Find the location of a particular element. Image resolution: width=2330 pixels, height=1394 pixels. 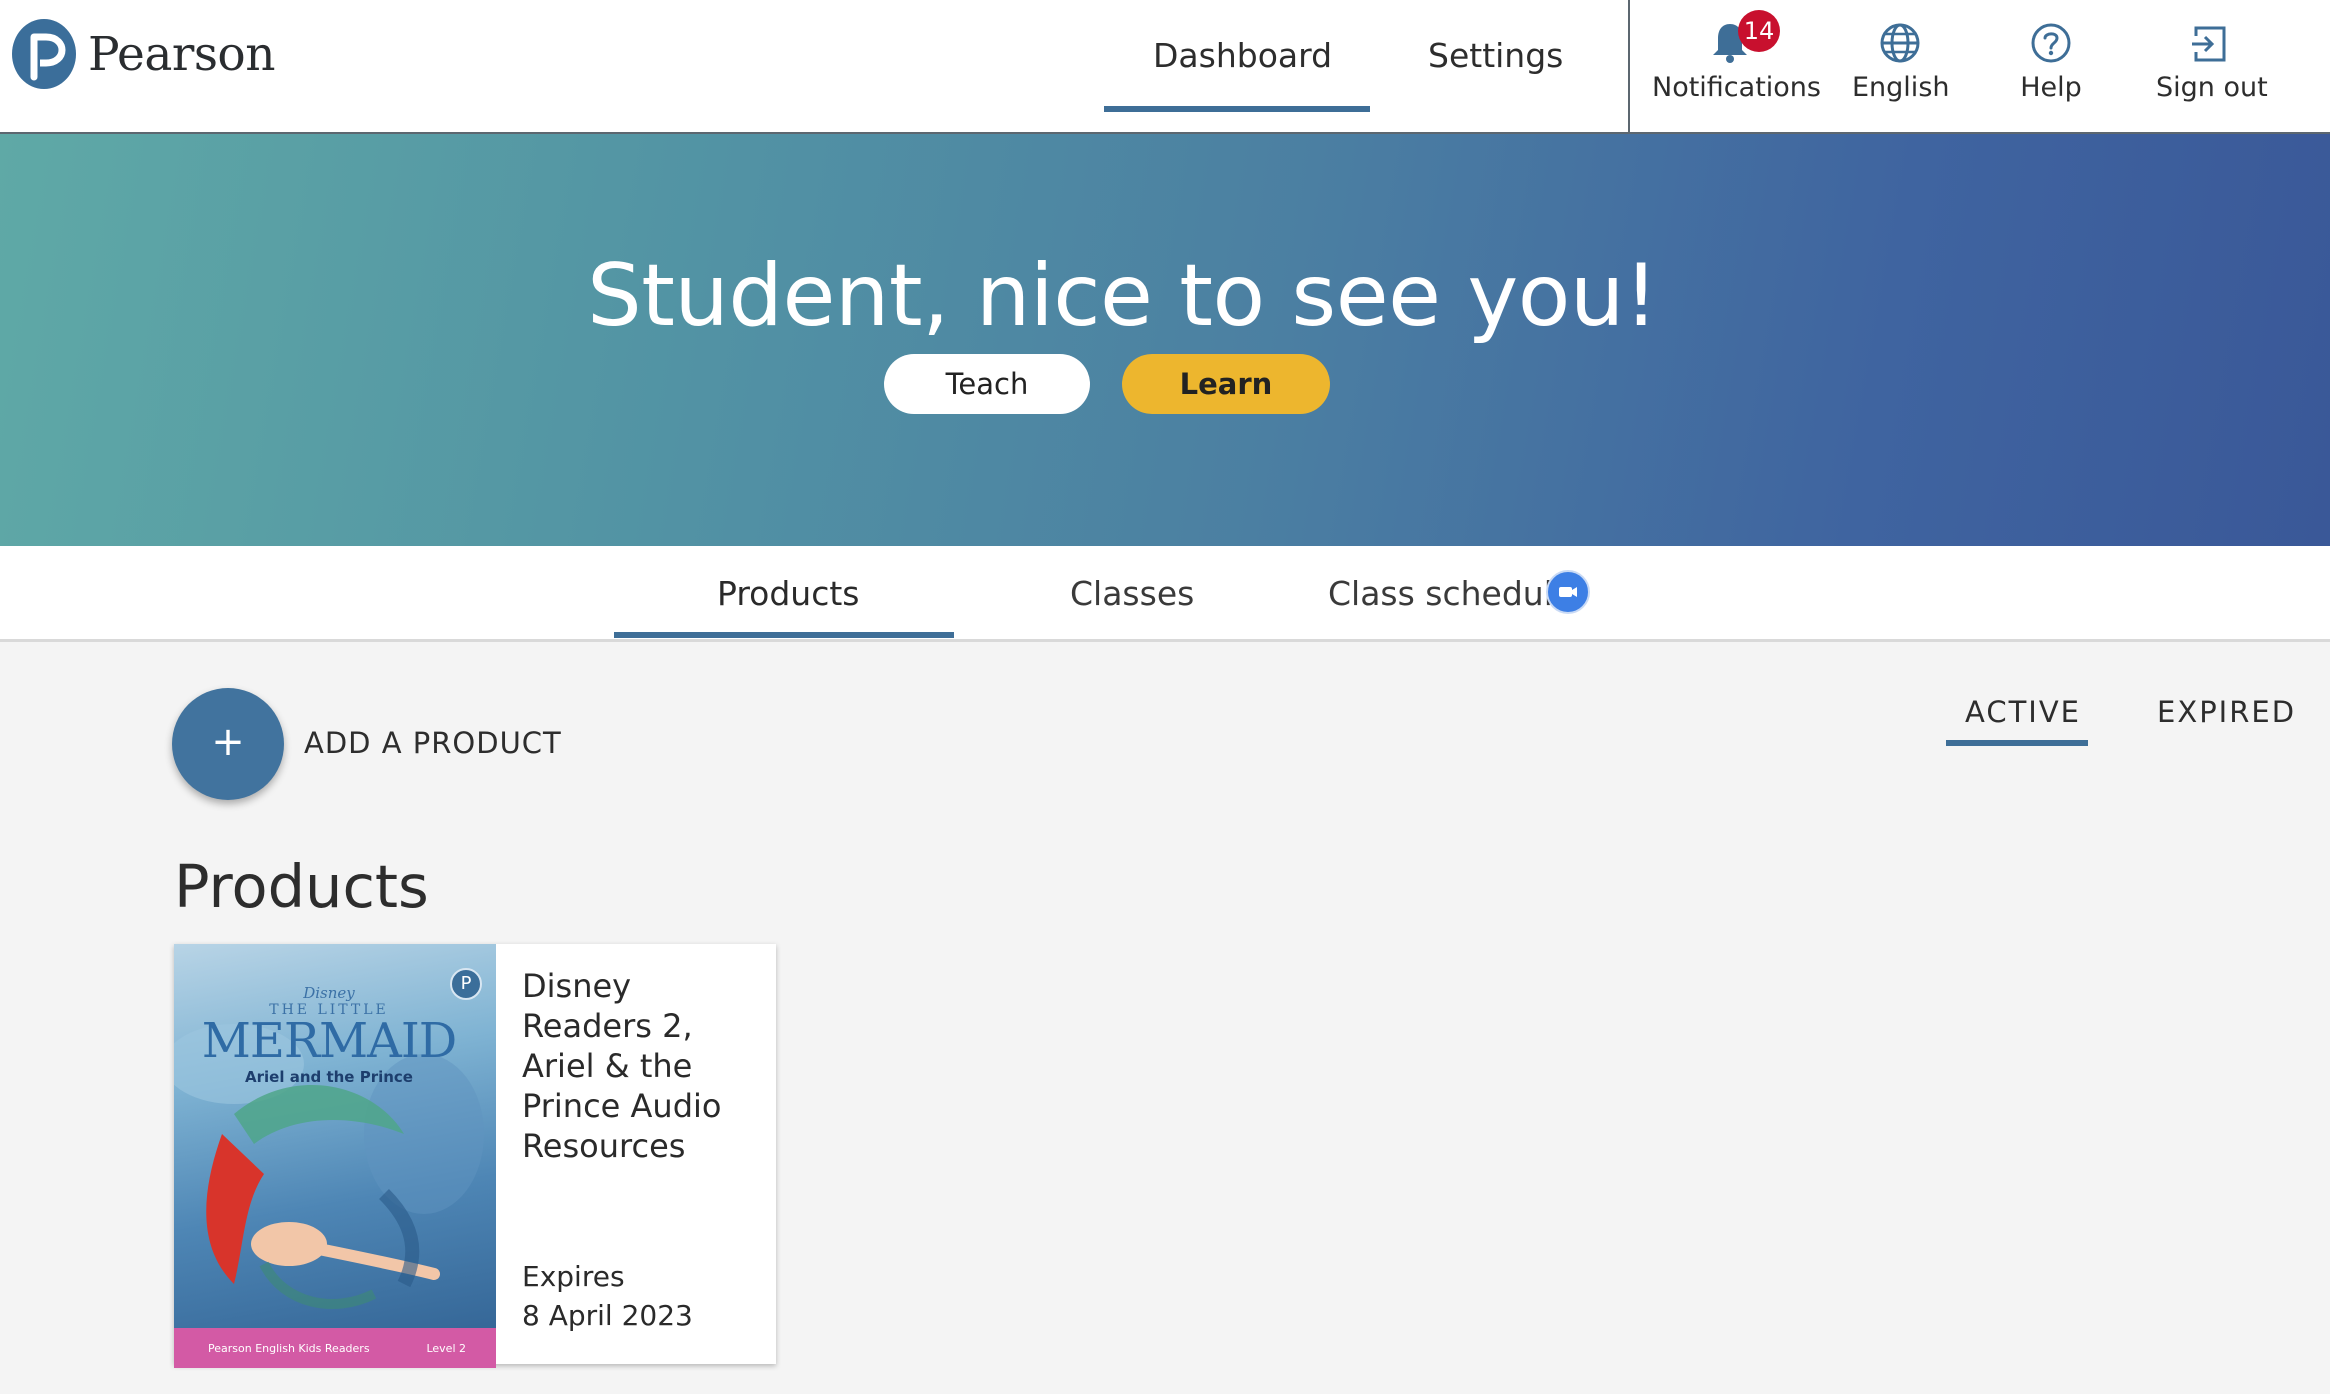

bell-icon is located at coordinates (1730, 41).